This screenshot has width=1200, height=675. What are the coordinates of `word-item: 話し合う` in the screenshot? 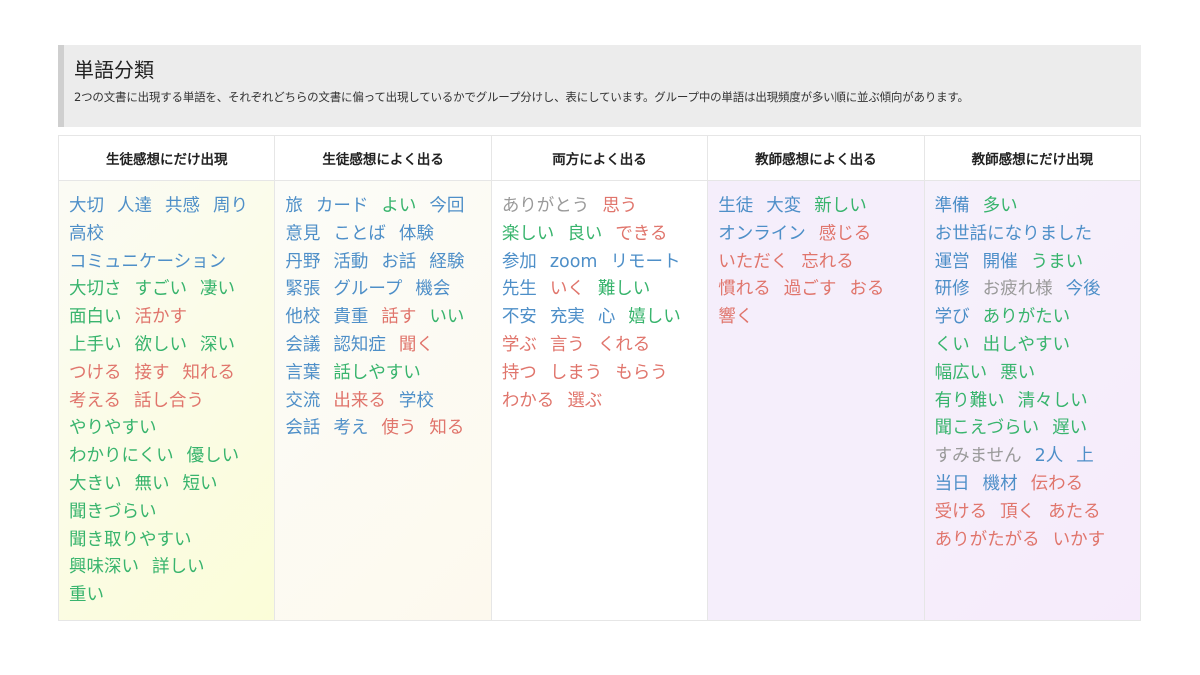 It's located at (168, 400).